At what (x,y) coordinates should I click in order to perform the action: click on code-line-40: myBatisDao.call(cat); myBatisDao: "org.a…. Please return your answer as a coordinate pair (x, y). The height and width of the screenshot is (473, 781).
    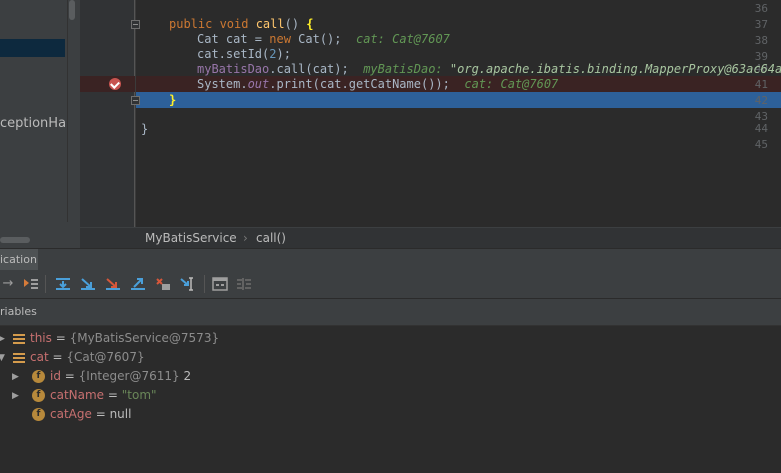
    Looking at the image, I should click on (489, 69).